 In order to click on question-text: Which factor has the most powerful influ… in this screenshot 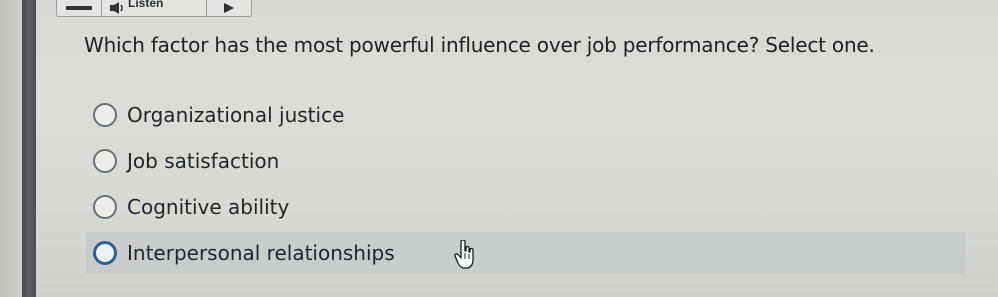, I will do `click(479, 45)`.